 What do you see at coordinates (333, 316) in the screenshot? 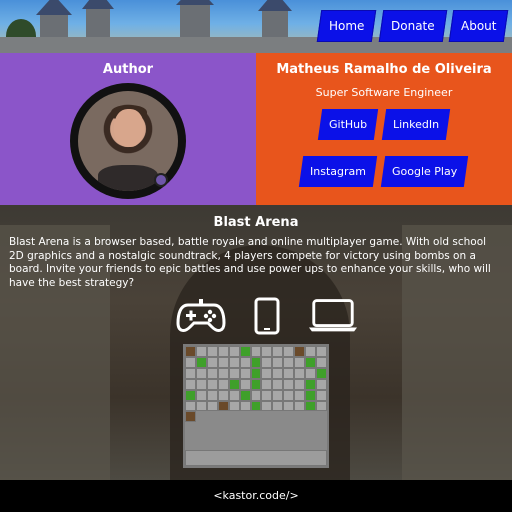
I see `laptop-icon` at bounding box center [333, 316].